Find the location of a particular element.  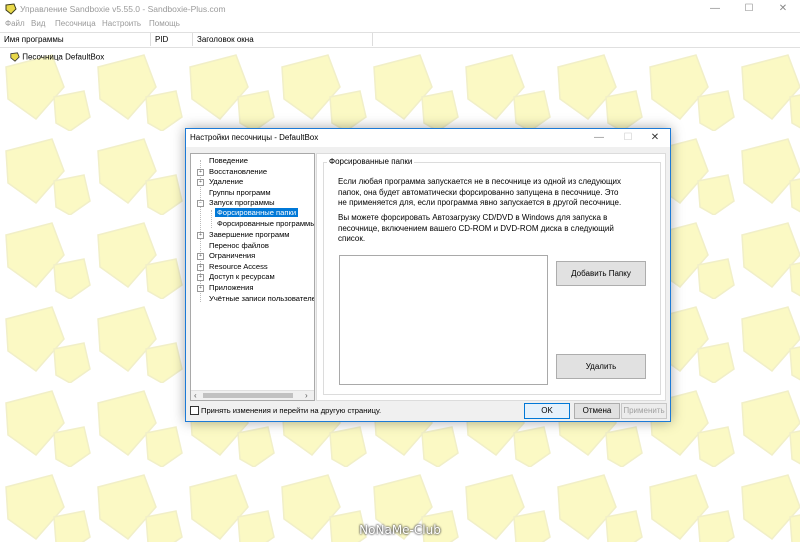

close-button: ✕ is located at coordinates (783, 9).